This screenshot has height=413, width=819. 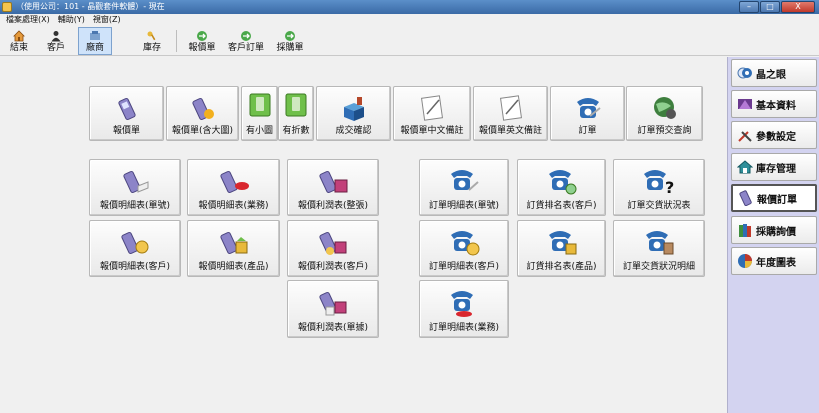 I want to click on sidebar-item-inventory: 庫存管理, so click(x=774, y=167).